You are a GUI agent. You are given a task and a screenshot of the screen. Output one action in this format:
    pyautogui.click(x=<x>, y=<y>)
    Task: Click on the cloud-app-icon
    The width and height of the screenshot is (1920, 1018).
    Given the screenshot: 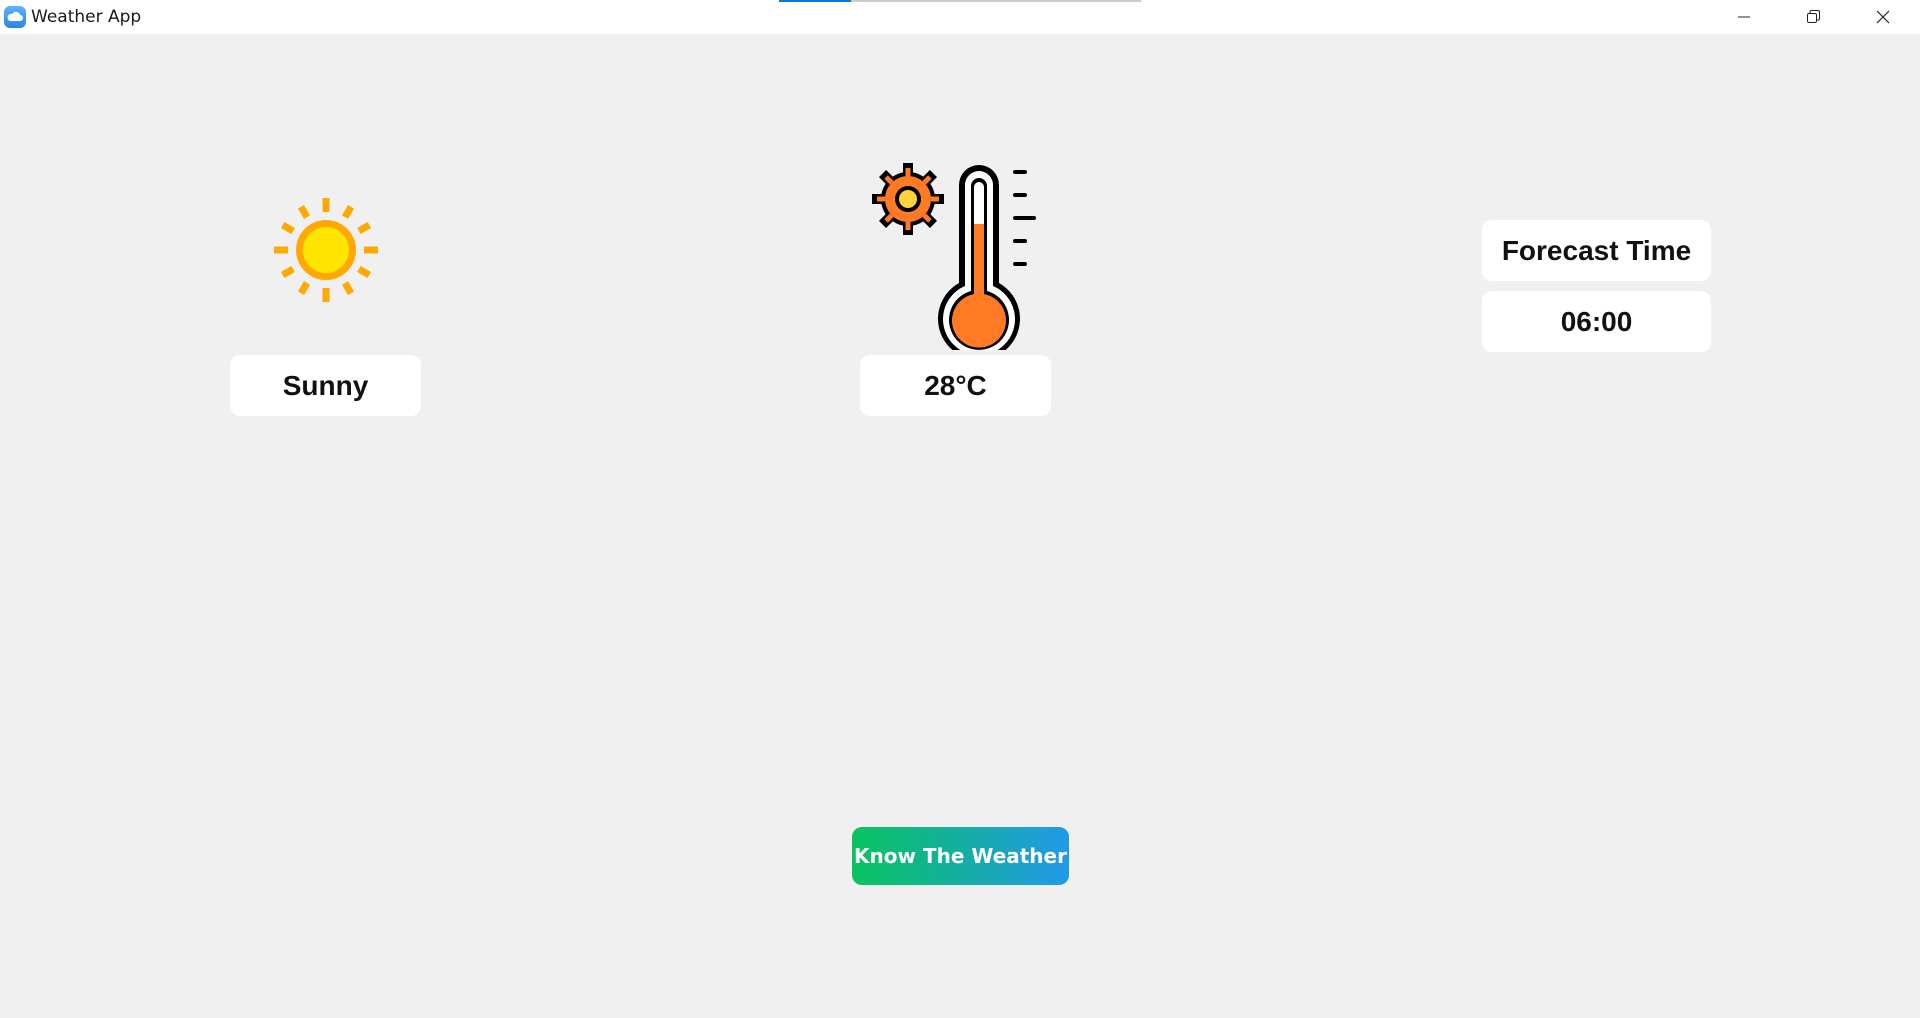 What is the action you would take?
    pyautogui.click(x=15, y=17)
    